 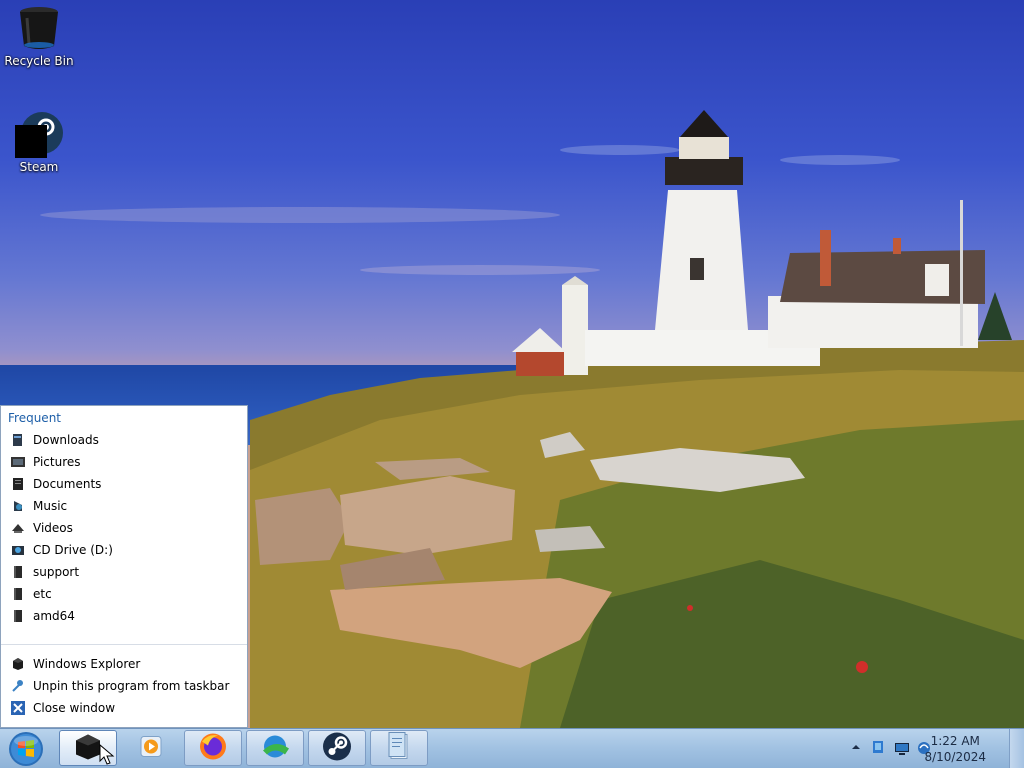 I want to click on jump-list-item-amd64: amd64, so click(x=124, y=616).